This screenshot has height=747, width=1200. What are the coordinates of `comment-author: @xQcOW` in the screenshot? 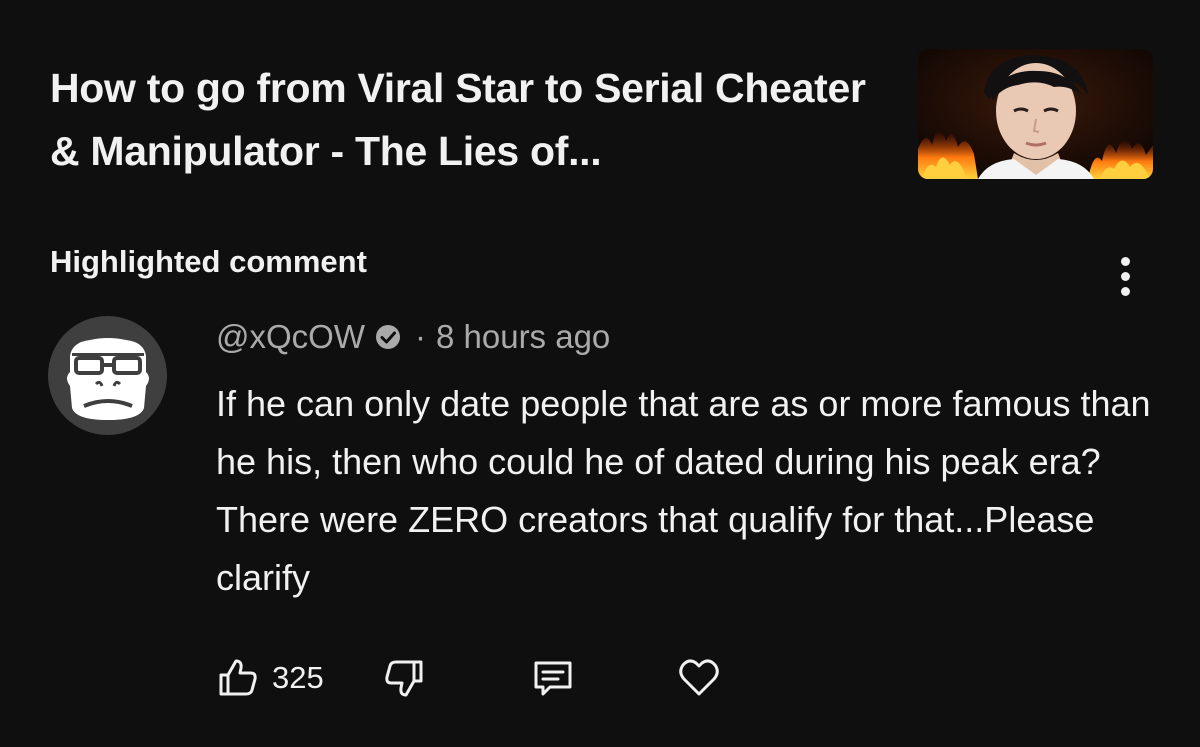 It's located at (290, 337).